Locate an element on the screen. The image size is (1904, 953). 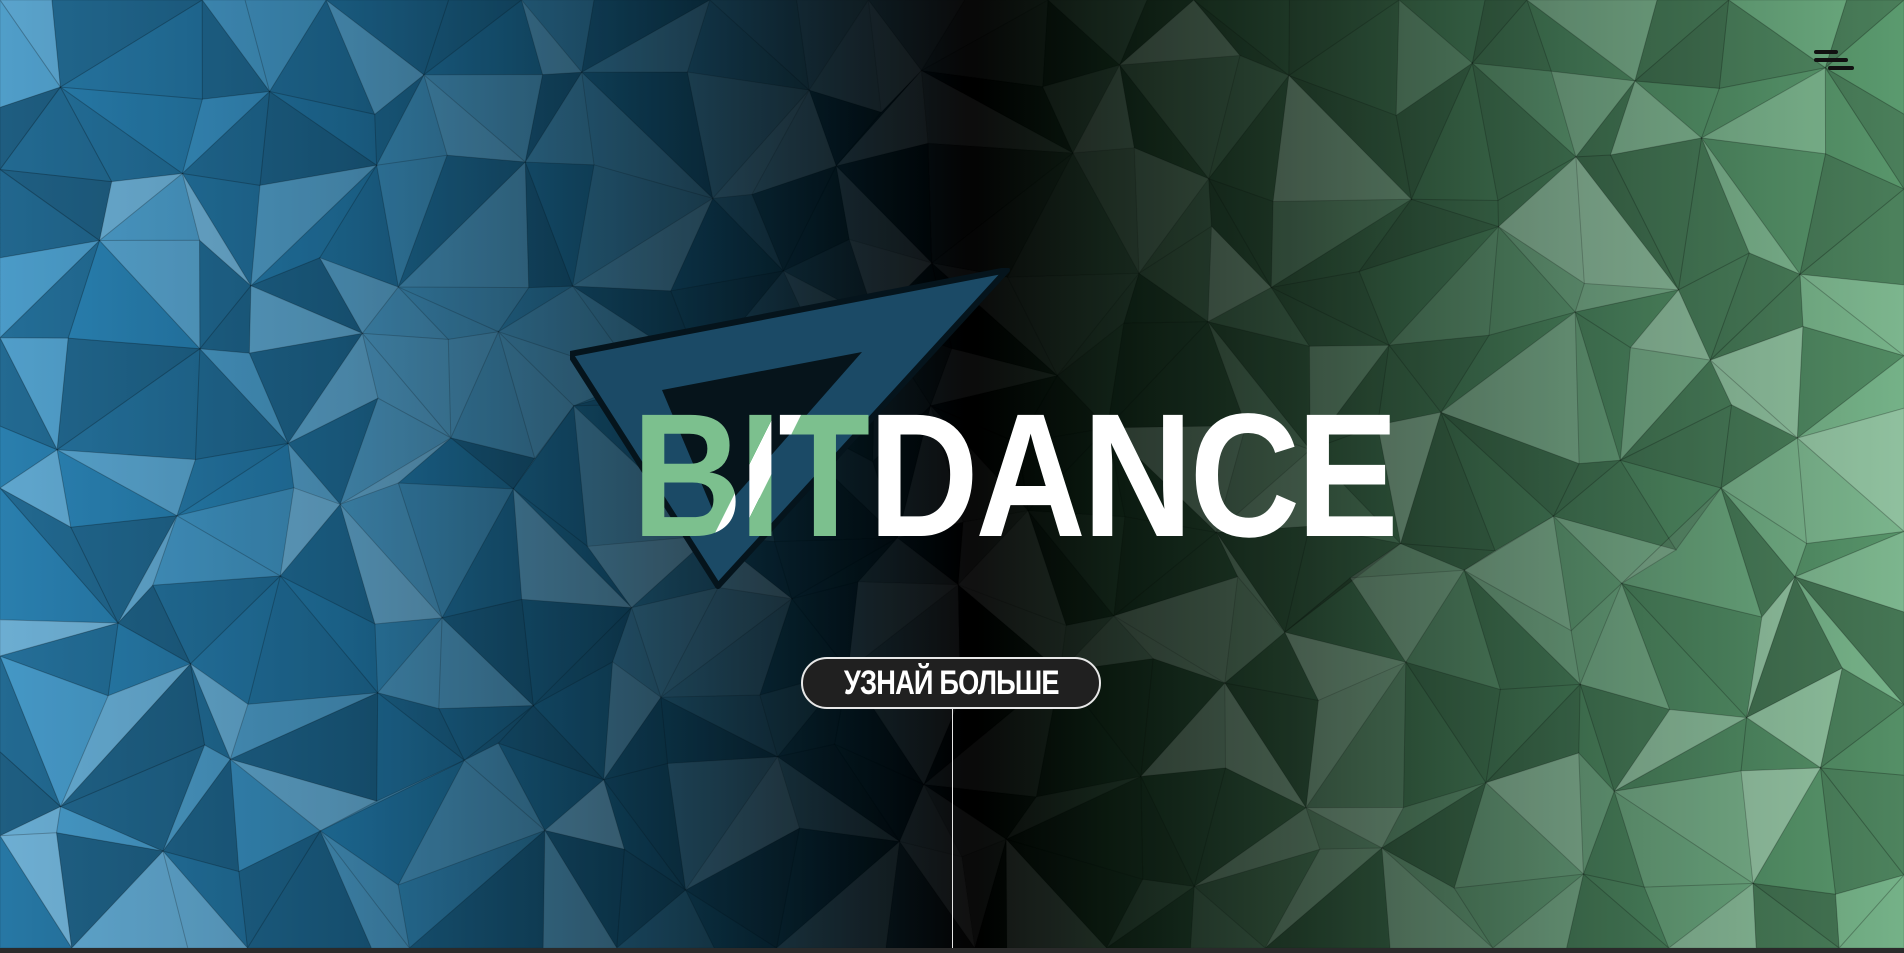
learn-more-label: УЗНАЙ БОЛЬШЕ is located at coordinates (951, 682).